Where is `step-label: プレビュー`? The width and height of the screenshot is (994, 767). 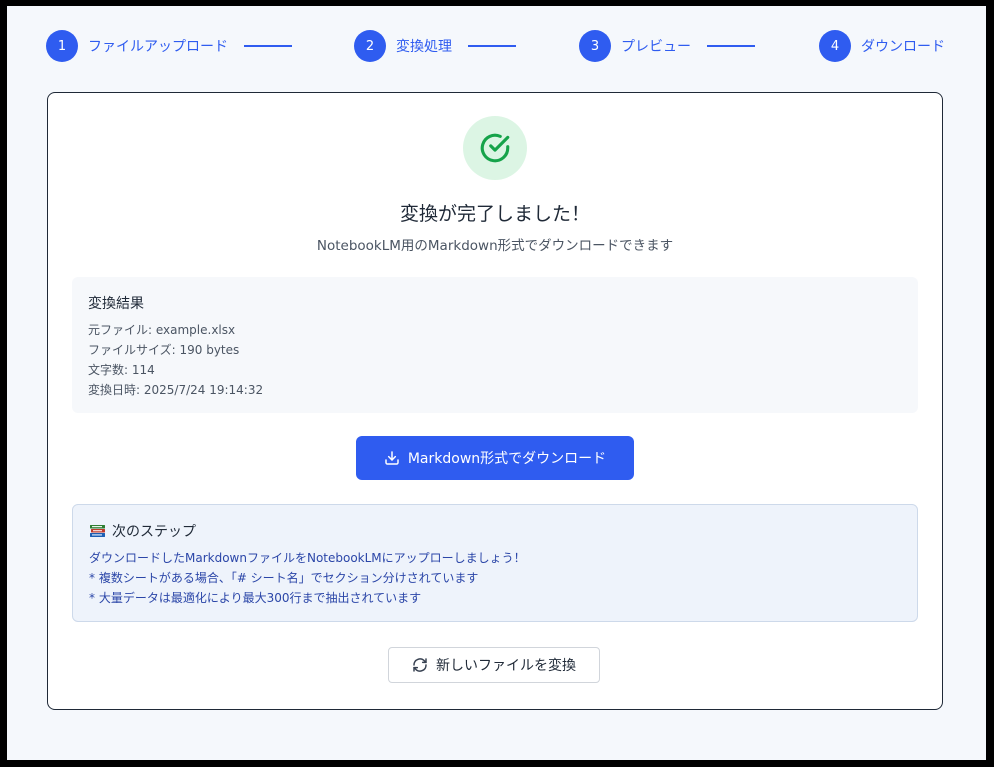
step-label: プレビュー is located at coordinates (656, 47).